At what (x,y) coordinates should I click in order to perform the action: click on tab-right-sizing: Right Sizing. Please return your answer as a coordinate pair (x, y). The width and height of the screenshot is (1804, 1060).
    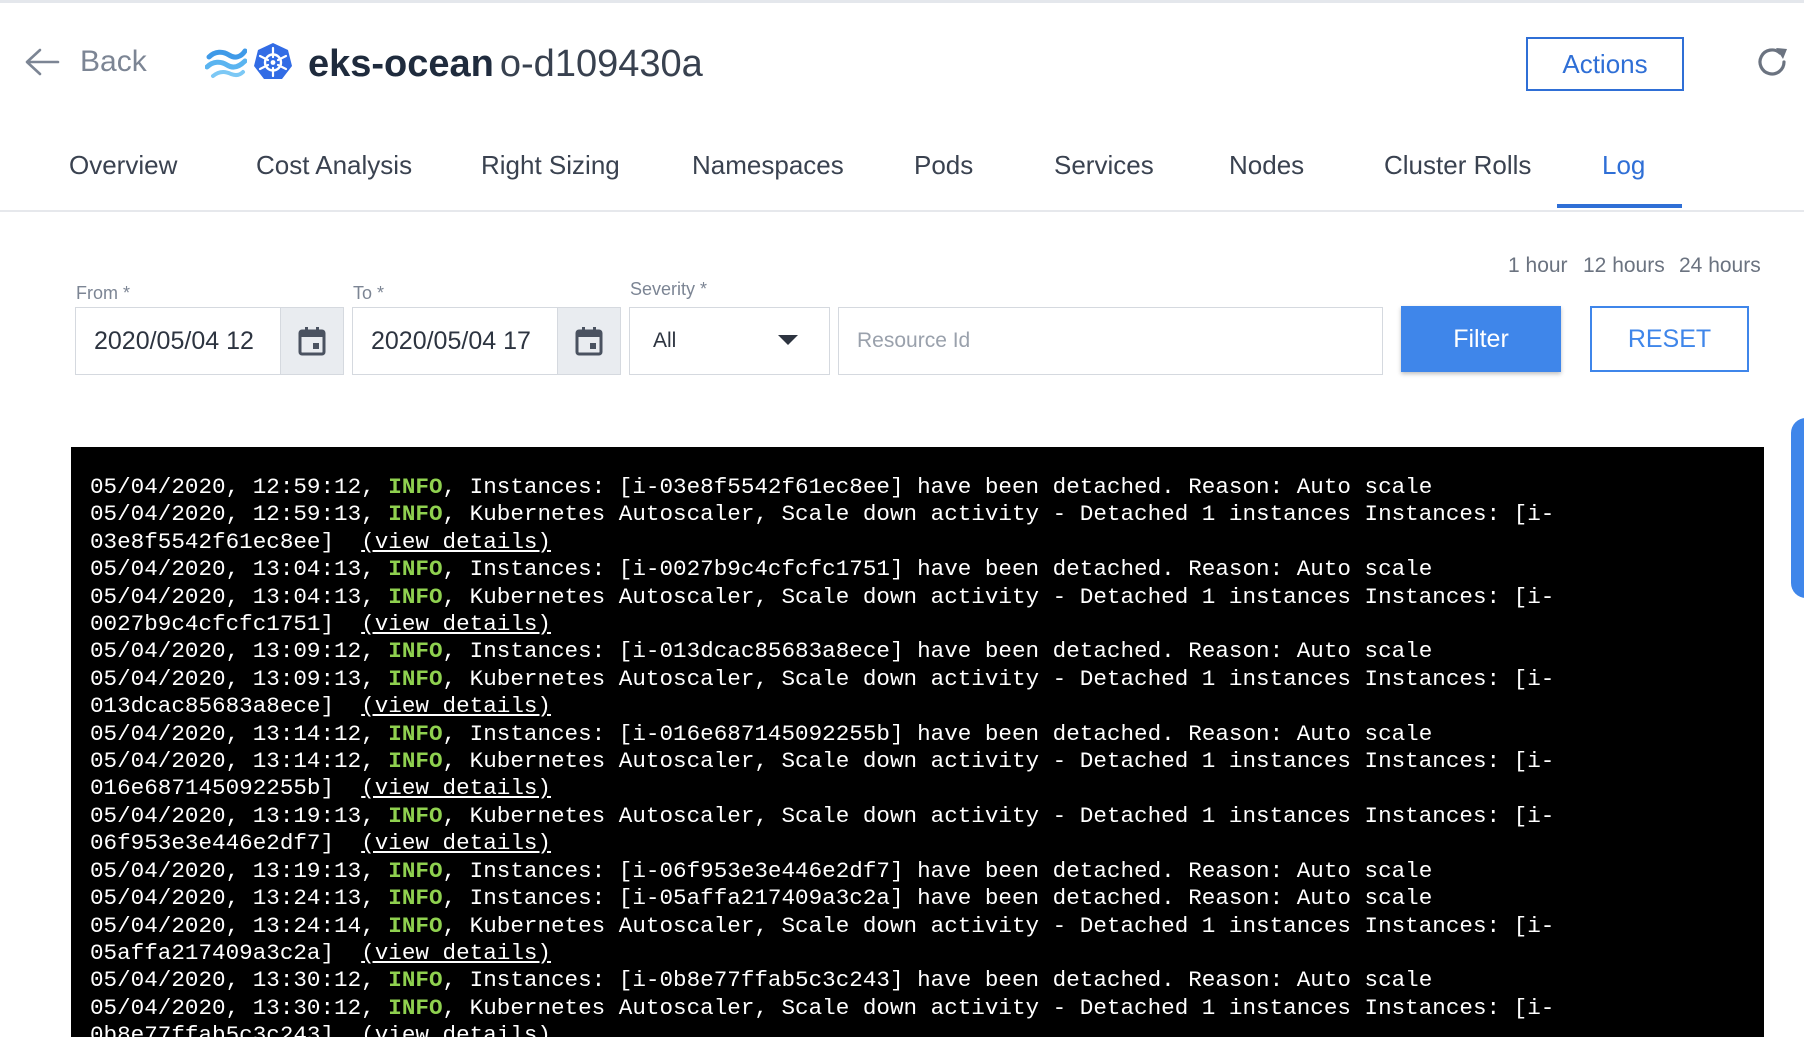
    Looking at the image, I should click on (550, 165).